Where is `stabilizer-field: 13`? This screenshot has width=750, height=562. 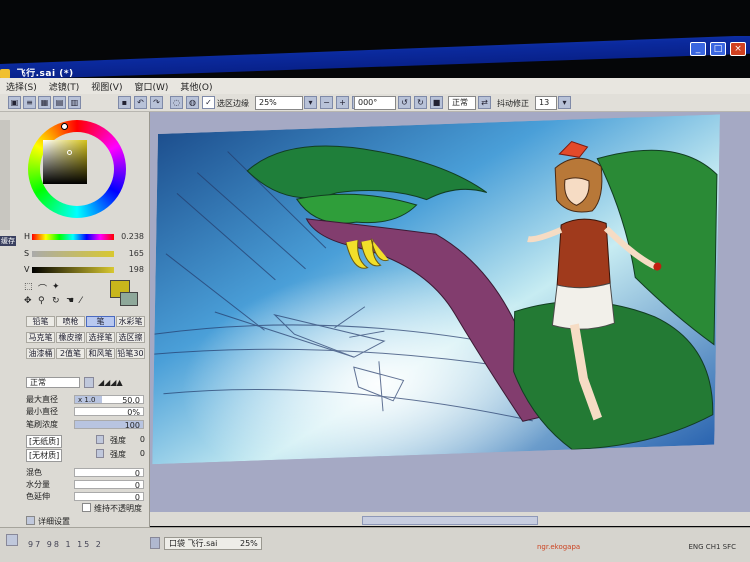
stabilizer-field: 13 is located at coordinates (546, 103).